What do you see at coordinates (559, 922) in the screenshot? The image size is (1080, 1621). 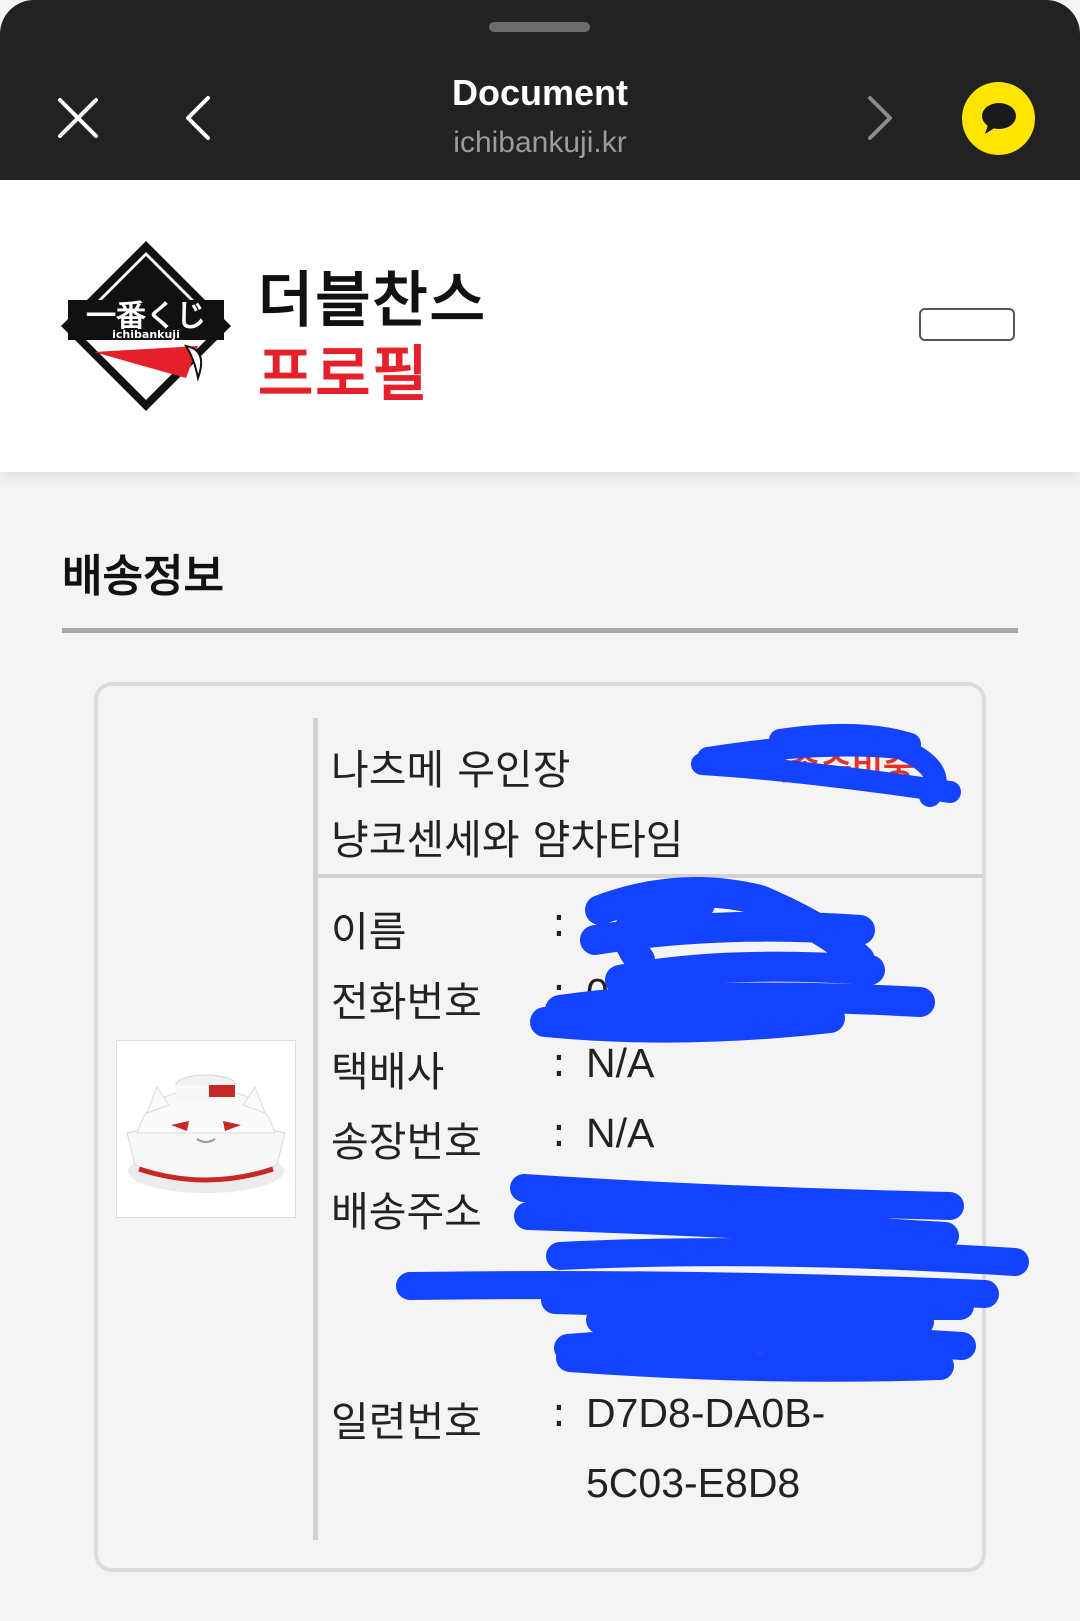 I see `name-colon: :` at bounding box center [559, 922].